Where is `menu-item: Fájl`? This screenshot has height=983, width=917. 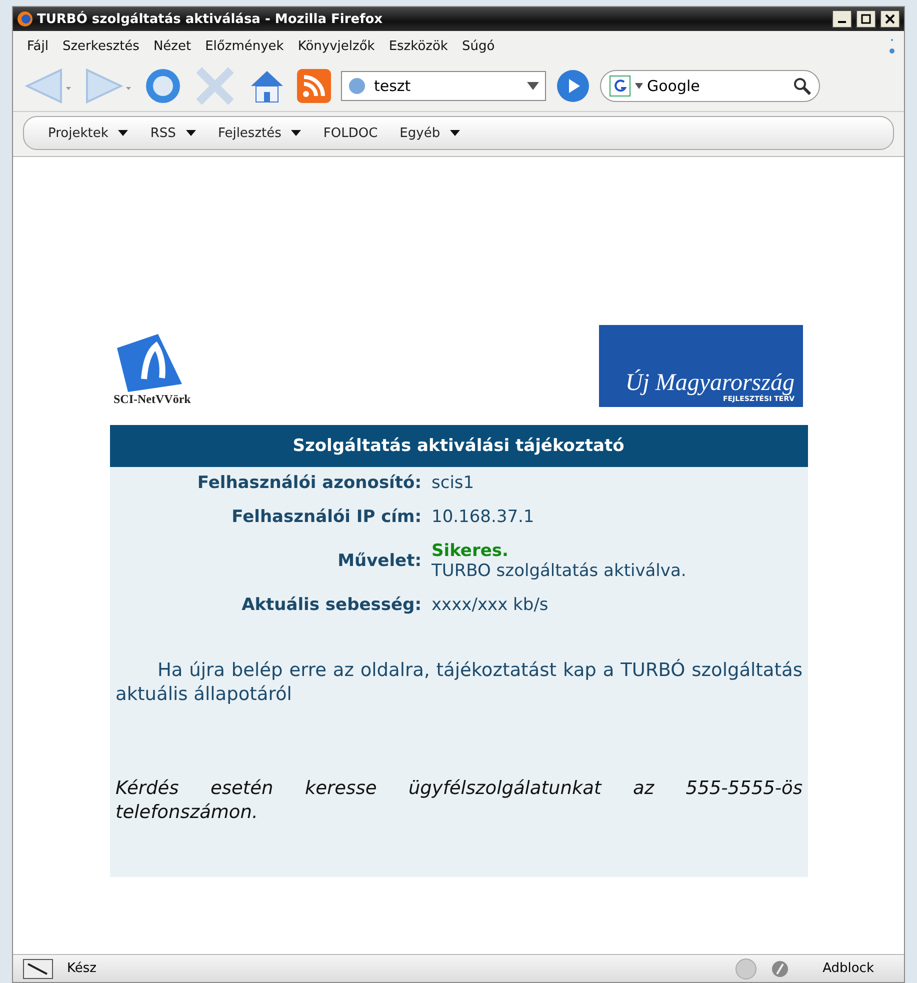
menu-item: Fájl is located at coordinates (38, 46).